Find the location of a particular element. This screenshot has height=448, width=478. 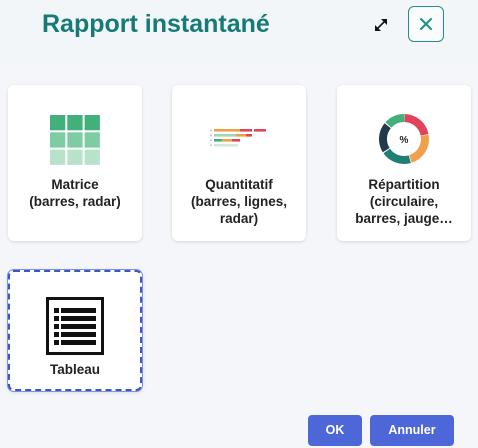

close-button is located at coordinates (426, 24).